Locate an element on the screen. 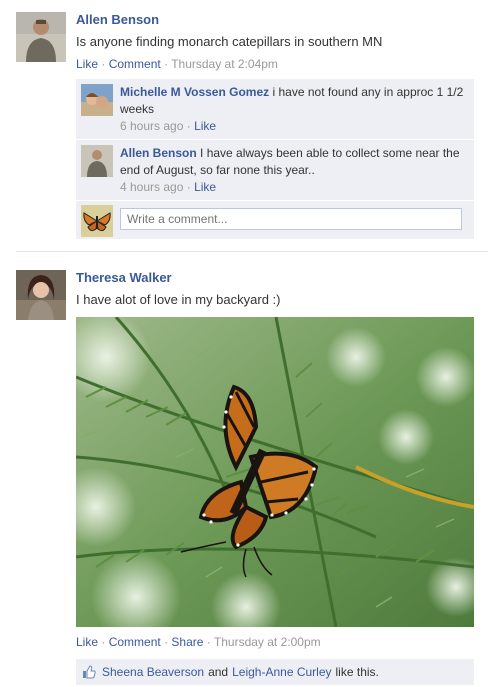 The image size is (488, 687). post-actions: Like · Comment · Thursday at 2:04pm is located at coordinates (275, 64).